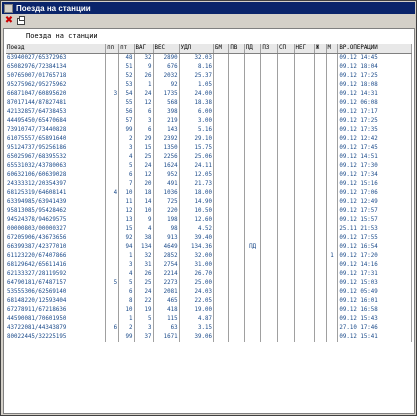 The width and height of the screenshot is (419, 418). I want to click on table-row: 65025967/68395532 4 25 2256 25.06 09.12 14:51, so click(209, 157).